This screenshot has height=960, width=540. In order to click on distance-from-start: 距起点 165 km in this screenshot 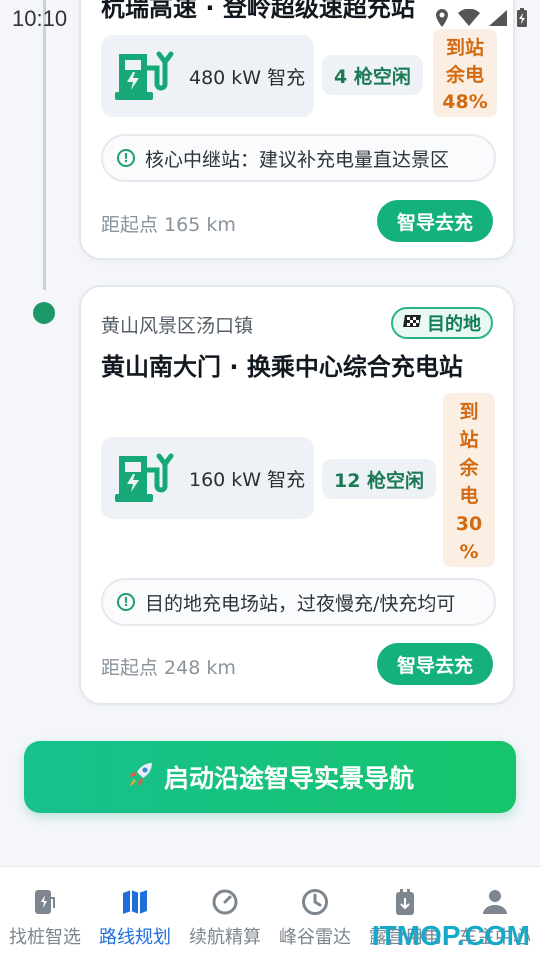, I will do `click(168, 225)`.